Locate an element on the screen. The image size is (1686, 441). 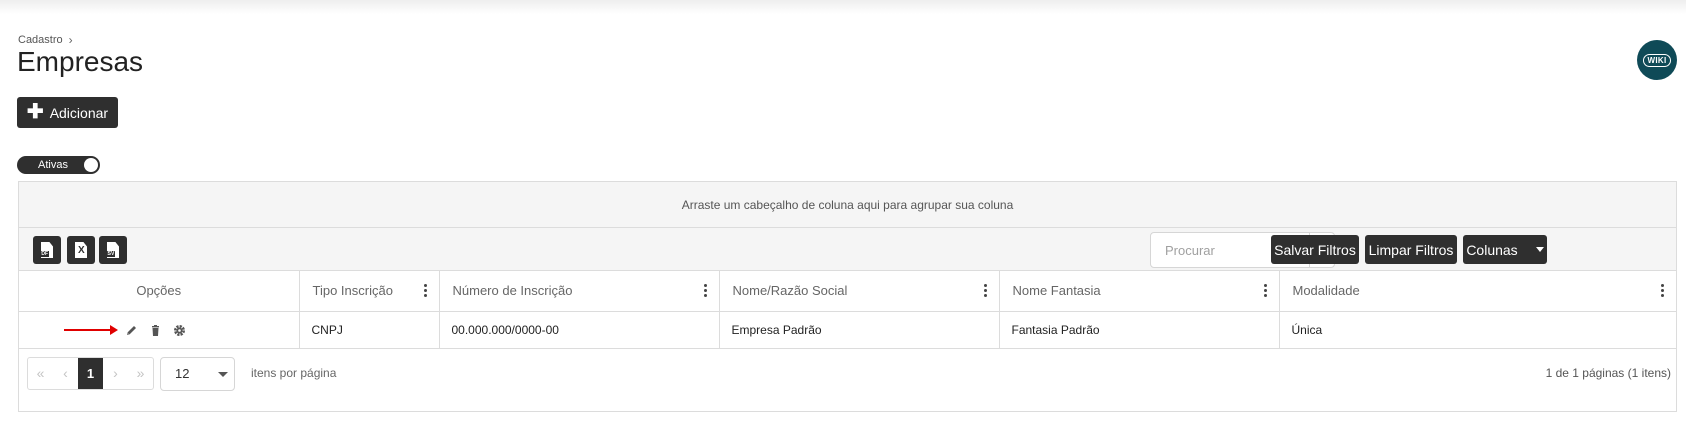
breadcrumb: Cadastro › is located at coordinates (45, 40).